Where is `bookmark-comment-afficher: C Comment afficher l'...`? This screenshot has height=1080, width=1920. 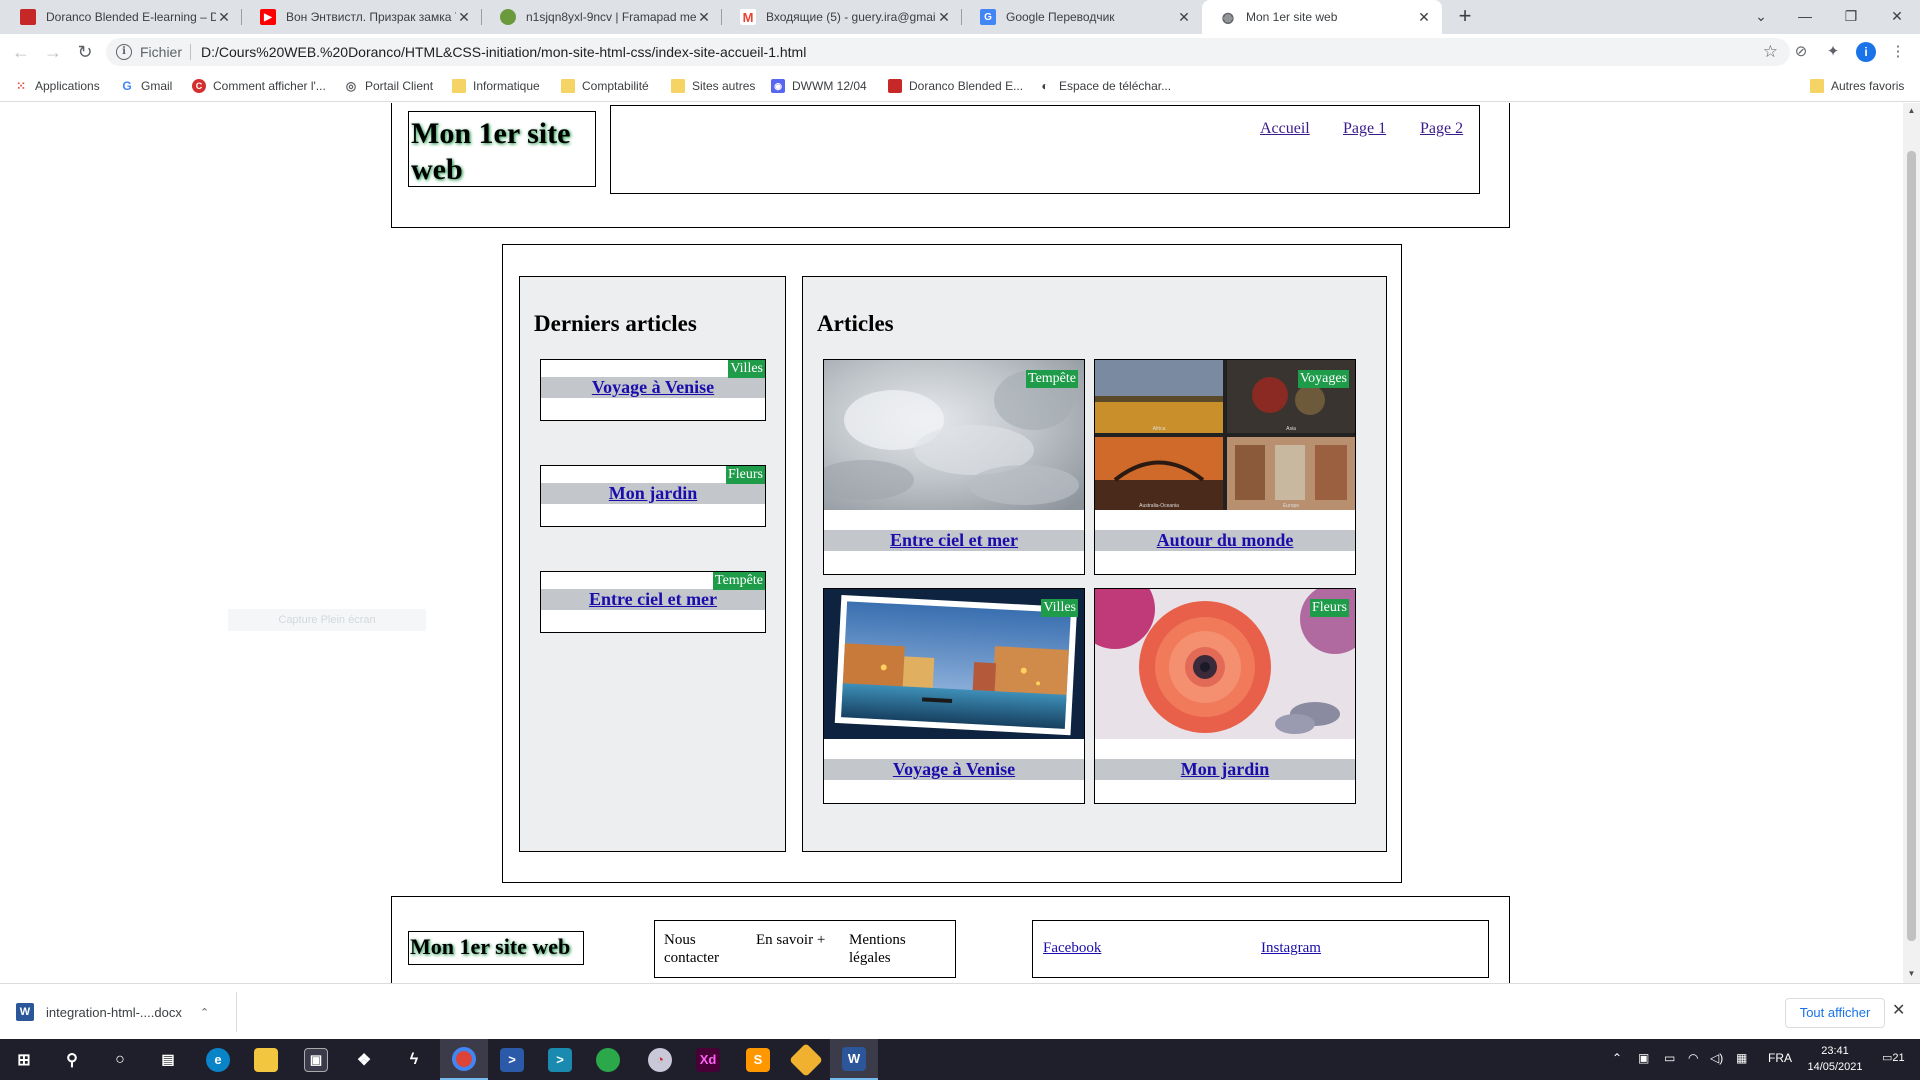 bookmark-comment-afficher: C Comment afficher l'... is located at coordinates (259, 86).